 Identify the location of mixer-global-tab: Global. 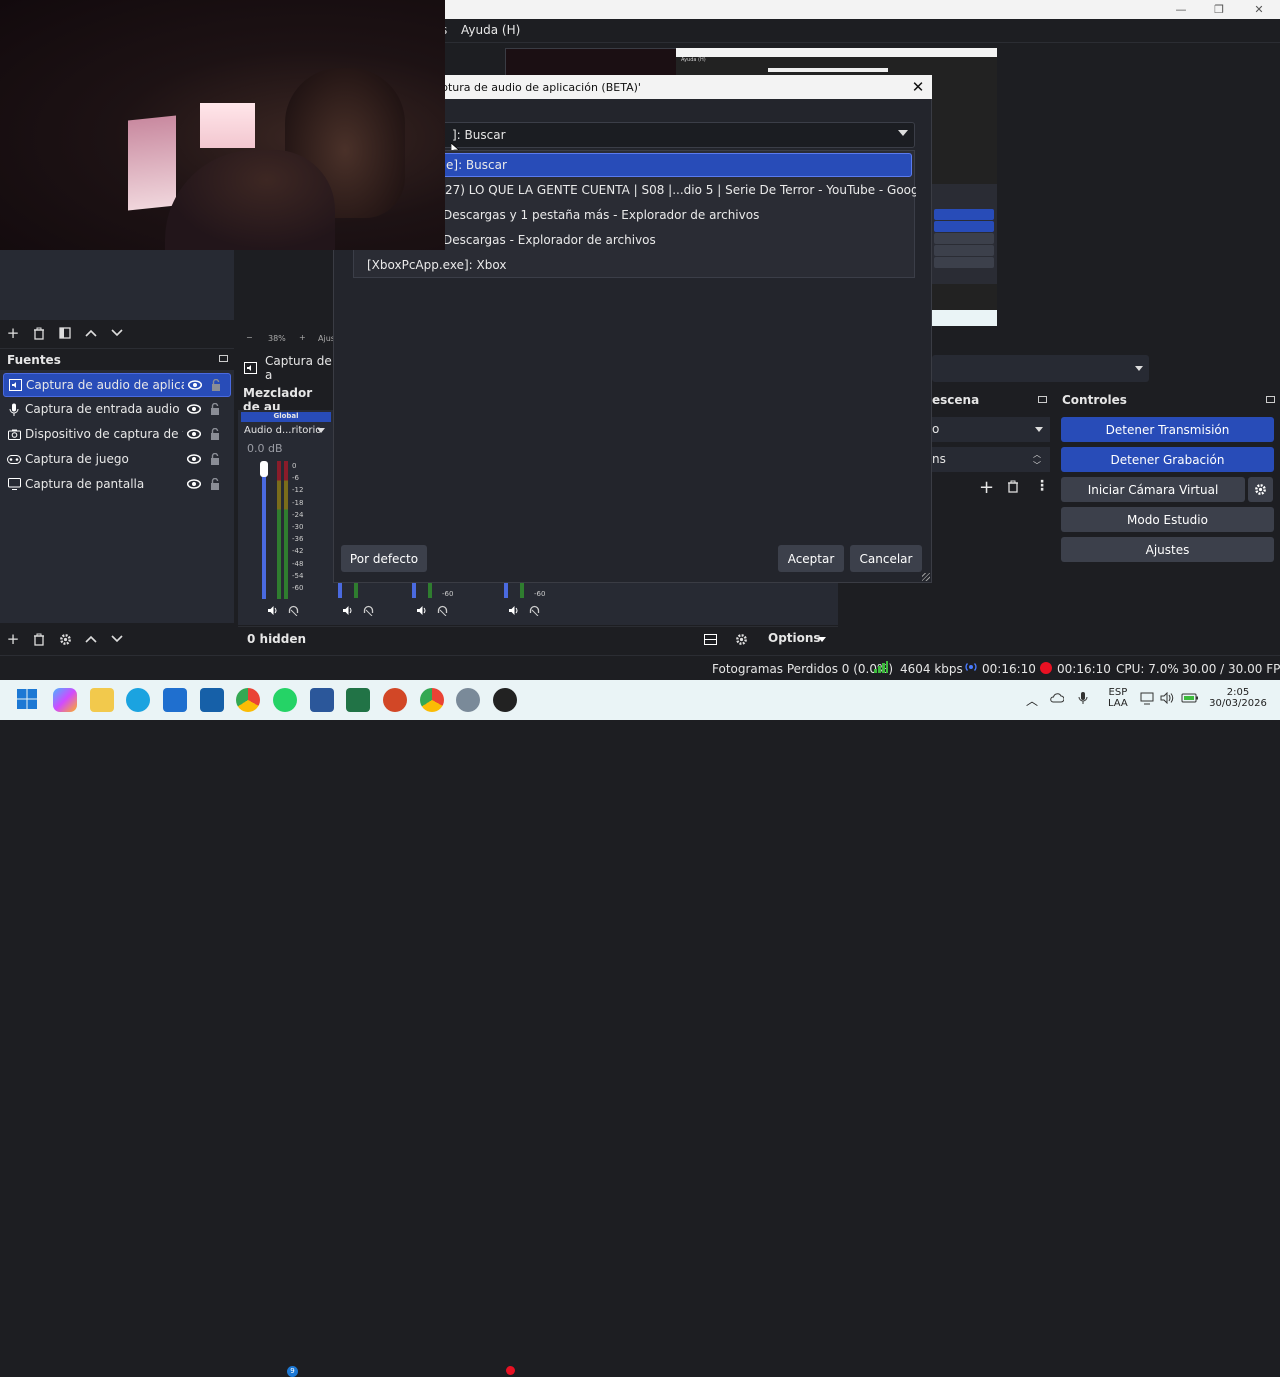
(286, 417).